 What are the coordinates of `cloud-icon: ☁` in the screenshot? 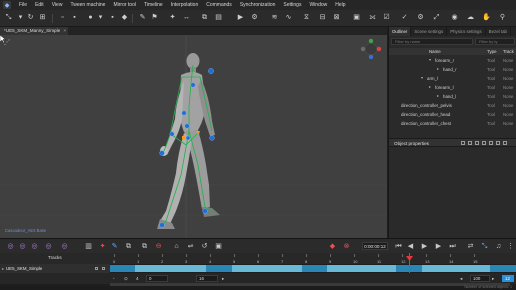 It's located at (470, 18).